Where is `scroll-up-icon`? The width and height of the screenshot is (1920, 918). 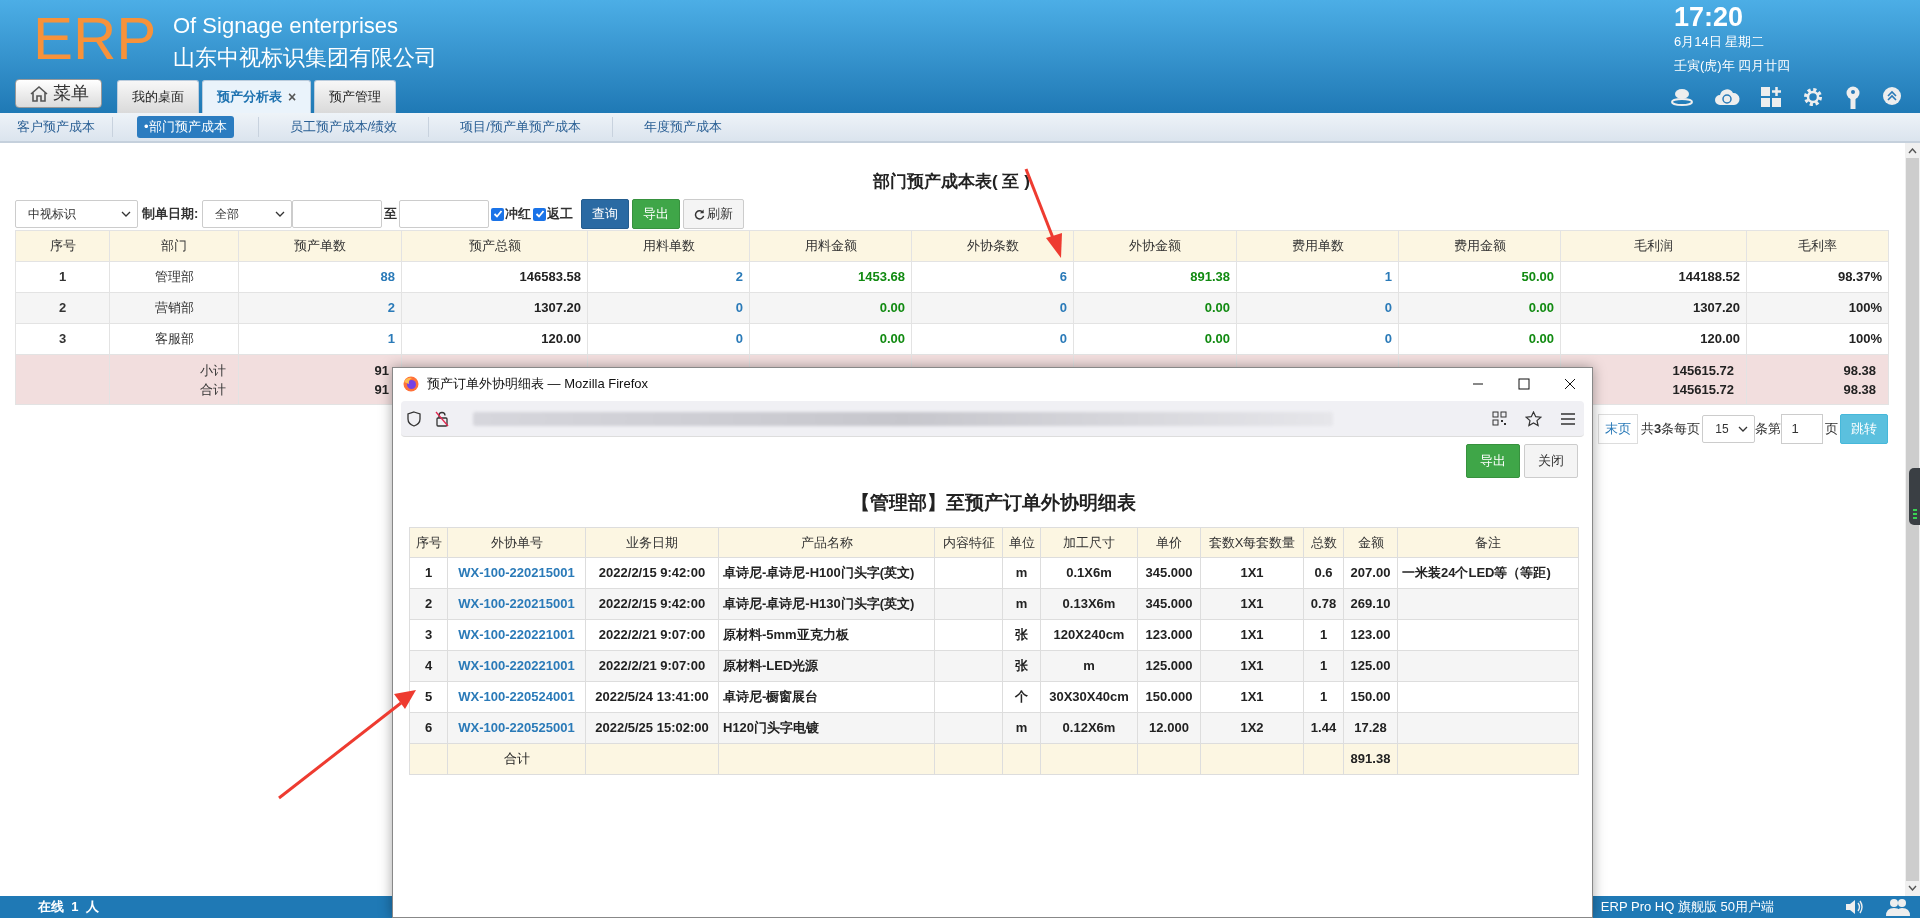 scroll-up-icon is located at coordinates (1912, 151).